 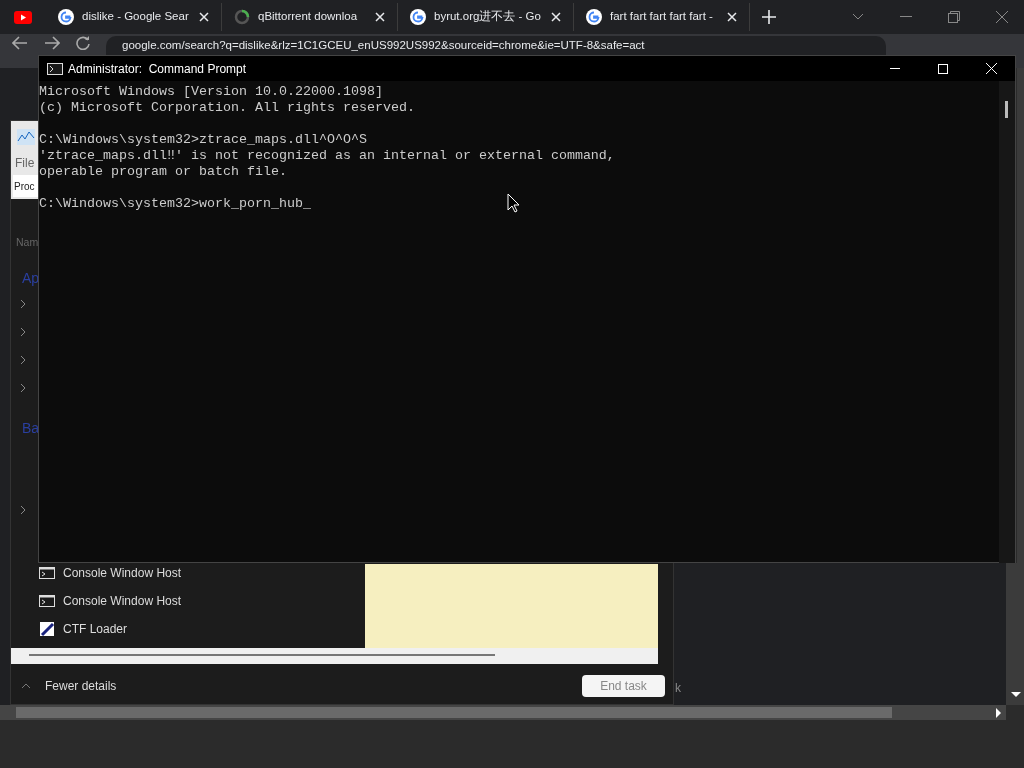 What do you see at coordinates (81, 686) in the screenshot?
I see `fewer-details-link: Fewer details` at bounding box center [81, 686].